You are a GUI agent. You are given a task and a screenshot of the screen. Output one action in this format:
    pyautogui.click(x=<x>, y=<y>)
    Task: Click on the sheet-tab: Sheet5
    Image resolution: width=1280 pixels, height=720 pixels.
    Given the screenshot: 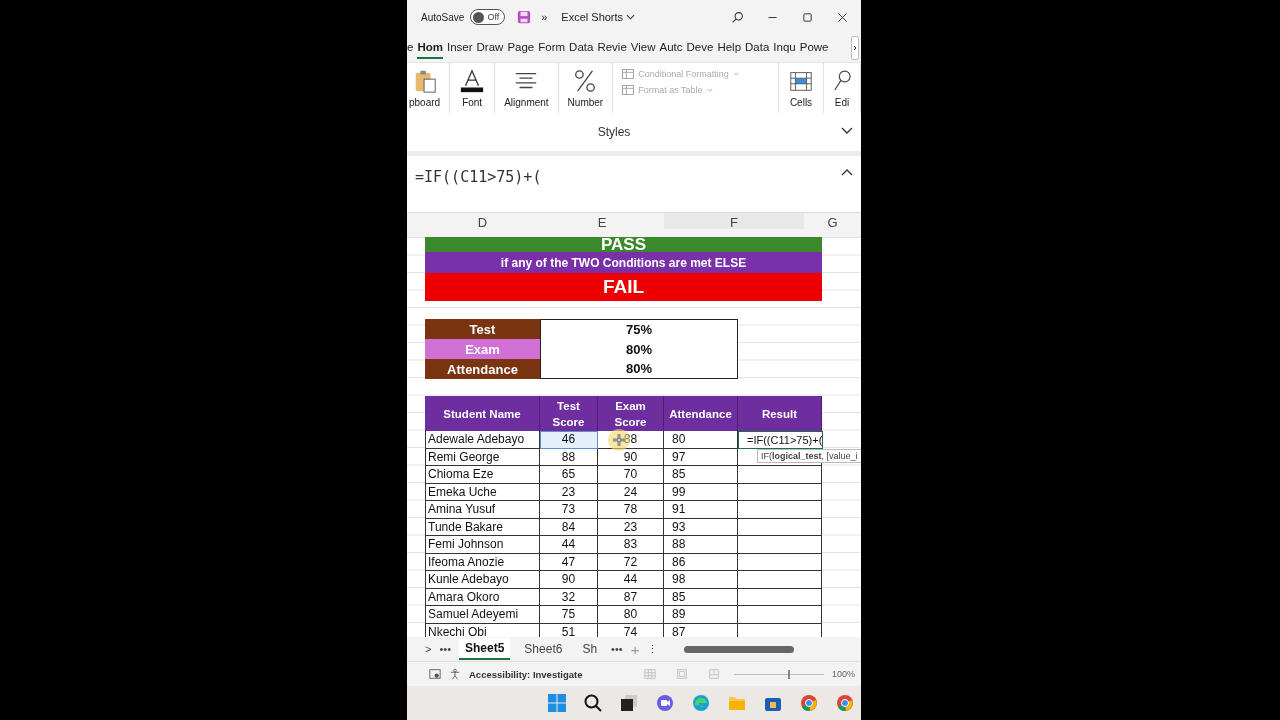 What is the action you would take?
    pyautogui.click(x=485, y=649)
    